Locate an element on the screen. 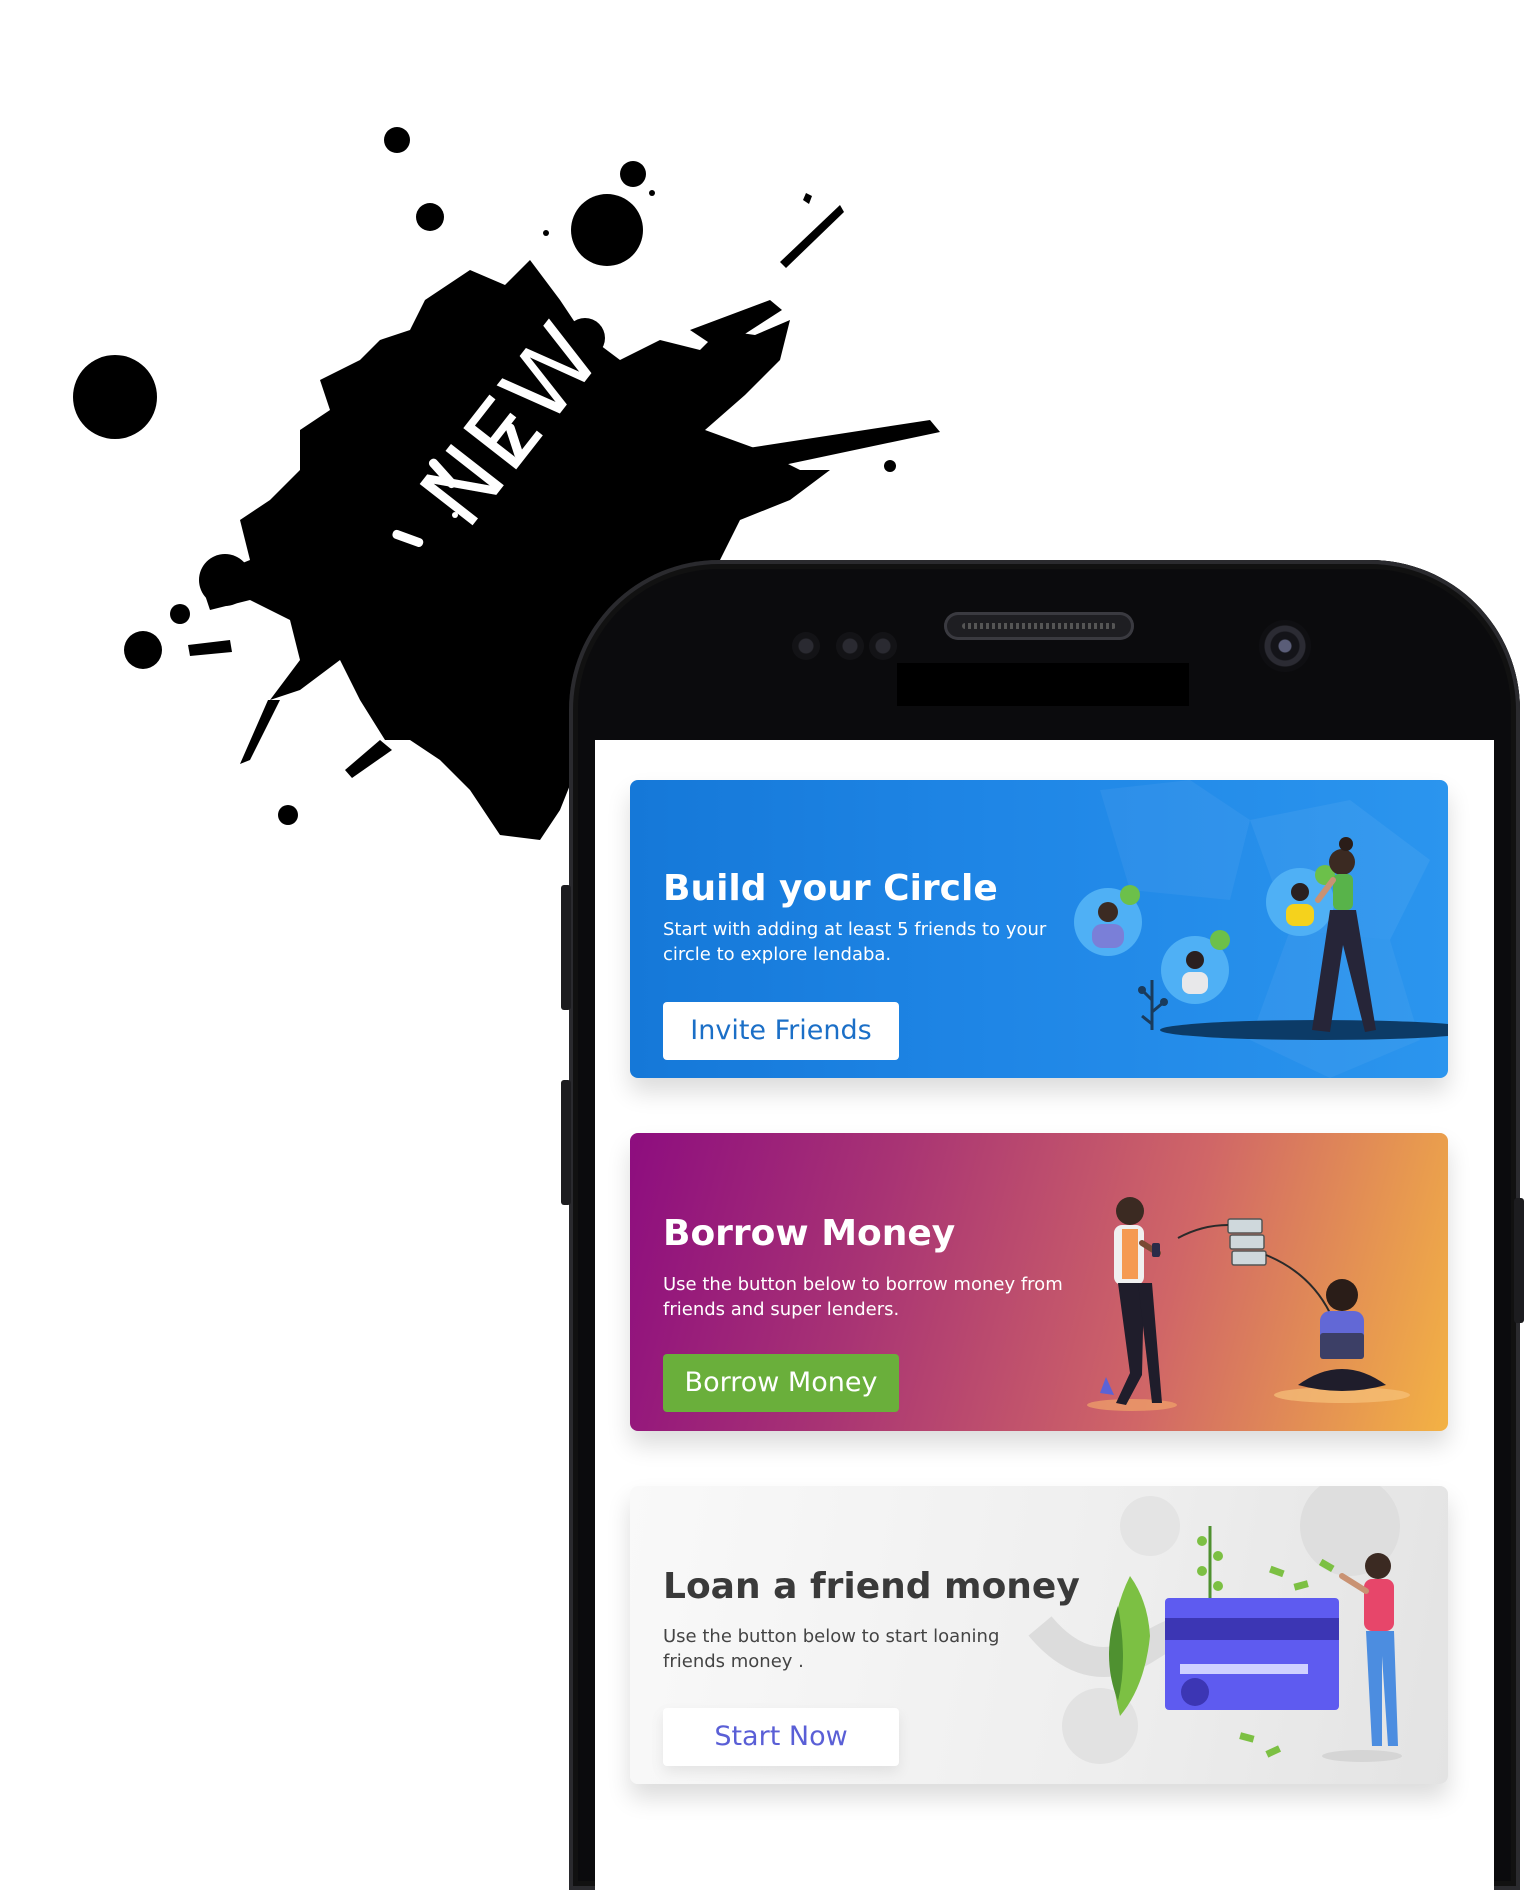 This screenshot has height=1890, width=1530. start-now-button: Start Now is located at coordinates (781, 1737).